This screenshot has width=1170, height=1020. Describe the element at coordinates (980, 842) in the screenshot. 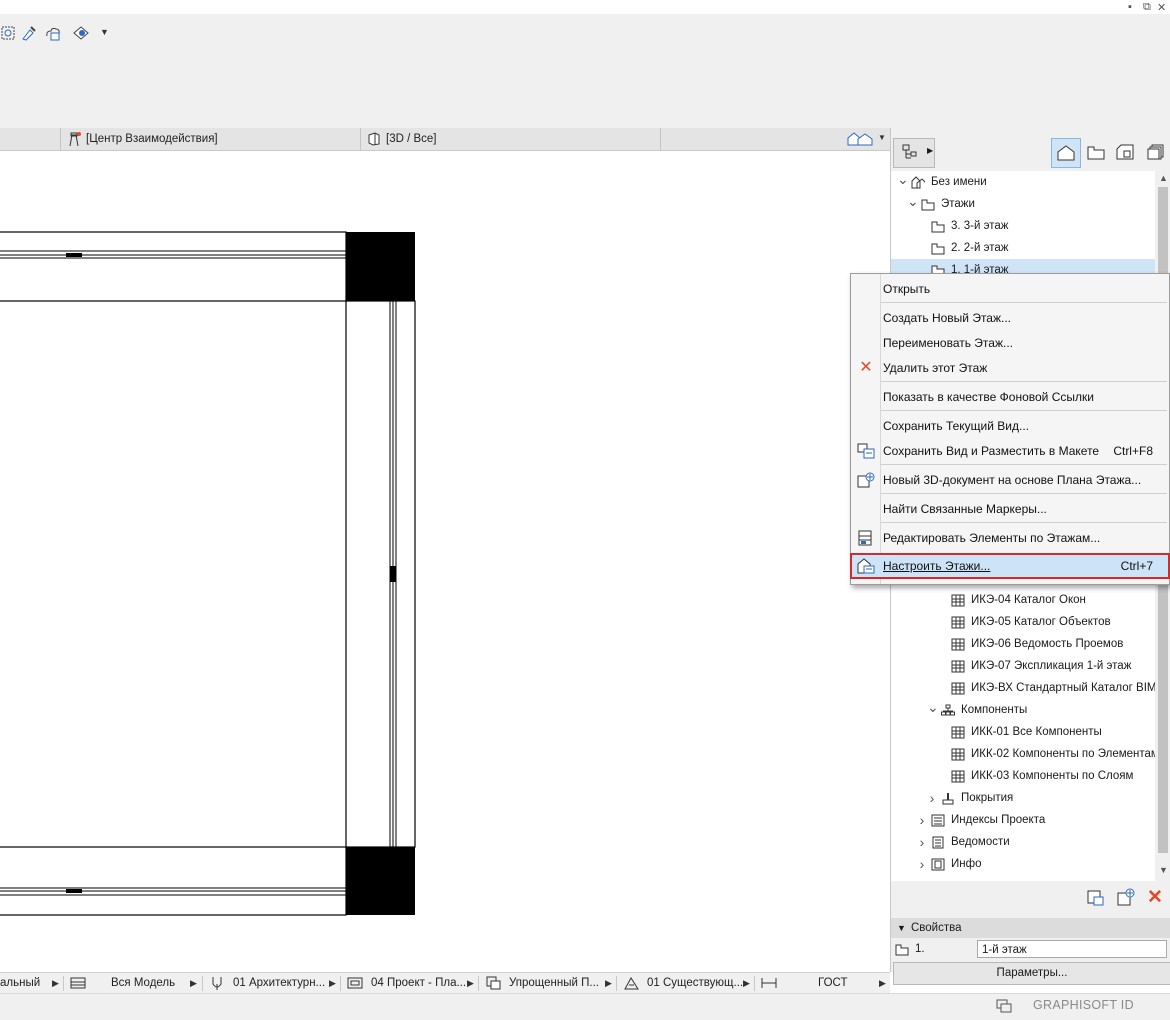

I see `tree-item-label: Ведомости` at that location.